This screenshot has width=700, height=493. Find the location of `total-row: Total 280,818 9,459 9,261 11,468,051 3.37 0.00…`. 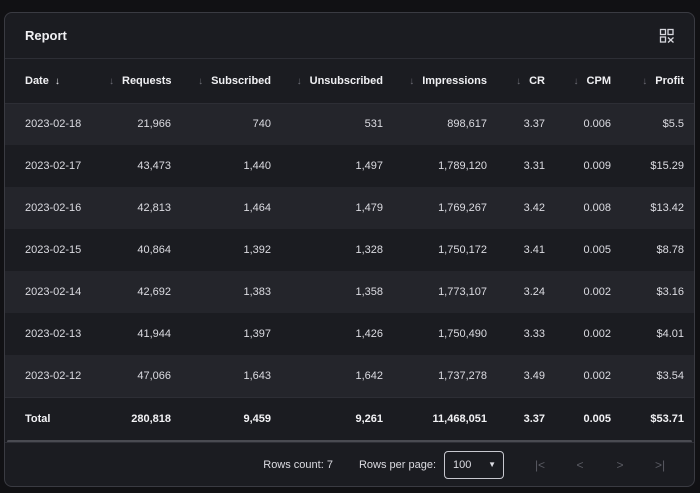

total-row: Total 280,818 9,459 9,261 11,468,051 3.37 0.00… is located at coordinates (349, 418).